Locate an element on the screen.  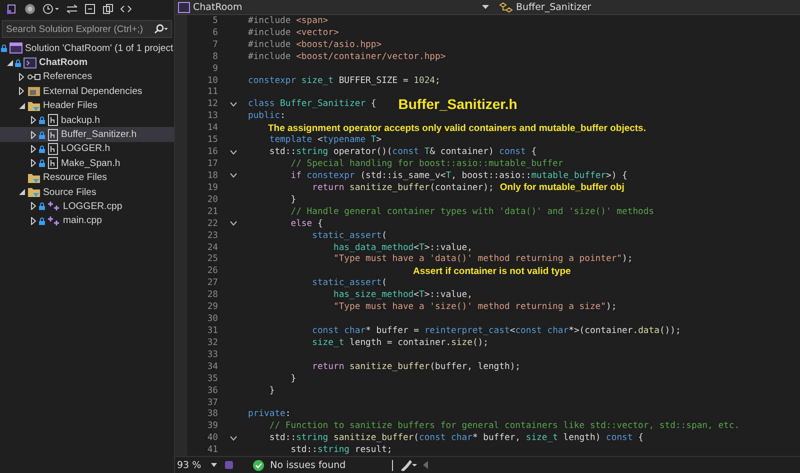
search-field: Search Solution Explorer (Ctrl+;) is located at coordinates (87, 29).